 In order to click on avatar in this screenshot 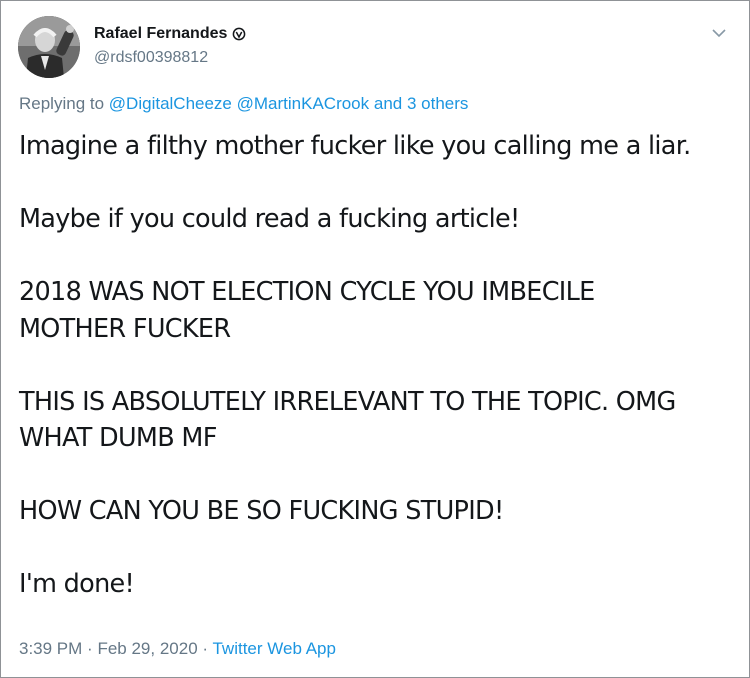, I will do `click(49, 47)`.